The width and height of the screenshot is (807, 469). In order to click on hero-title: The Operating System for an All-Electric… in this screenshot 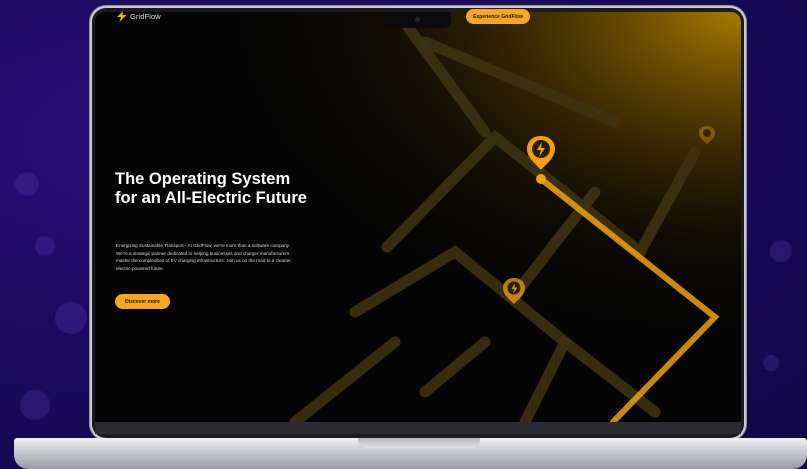, I will do `click(211, 188)`.